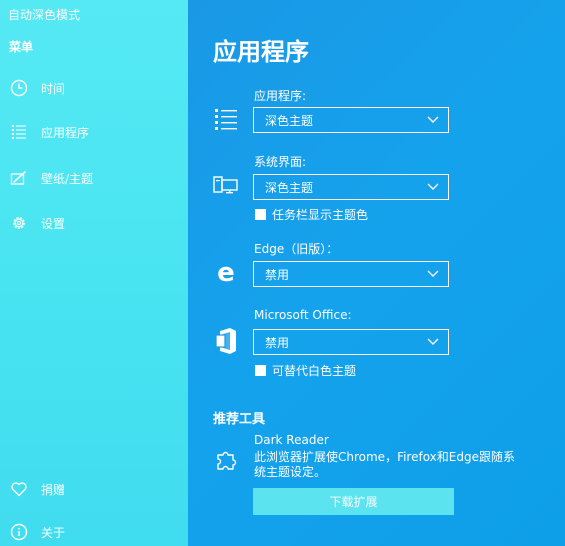 The height and width of the screenshot is (546, 565). I want to click on office-theme-value: 禁用, so click(277, 342).